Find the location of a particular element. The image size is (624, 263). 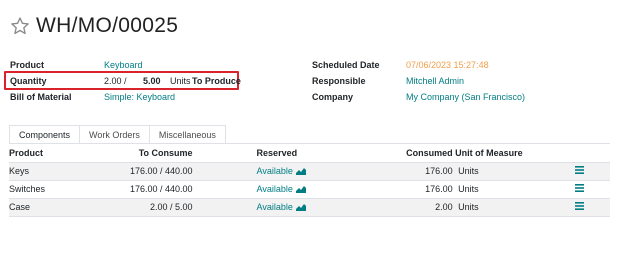

row-consumed: 2.00 is located at coordinates (379, 207).